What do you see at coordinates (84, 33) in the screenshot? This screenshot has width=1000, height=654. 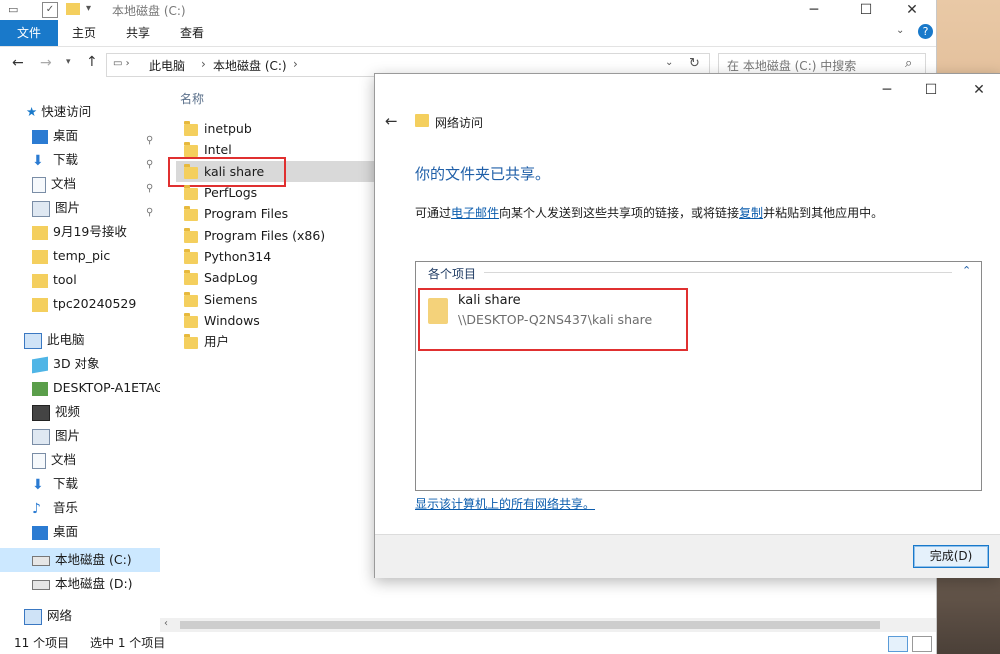 I see `tab-home: 主页` at bounding box center [84, 33].